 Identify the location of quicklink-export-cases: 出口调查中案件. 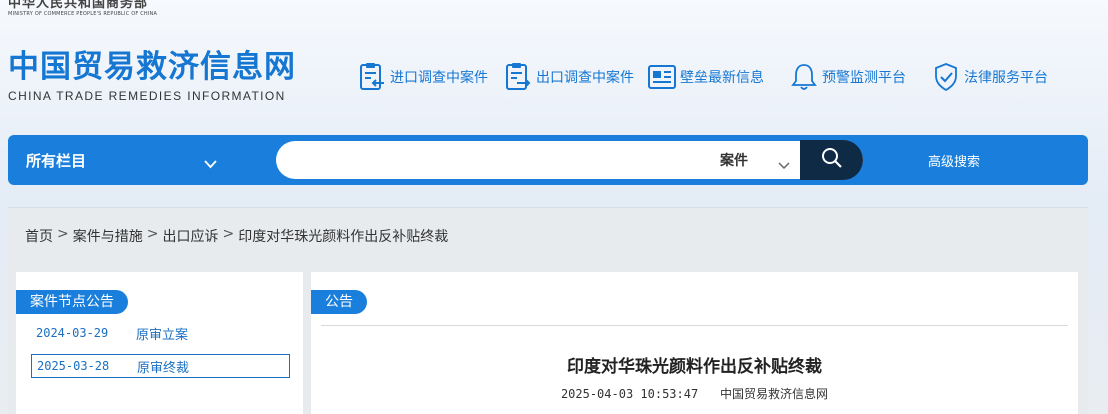
(569, 77).